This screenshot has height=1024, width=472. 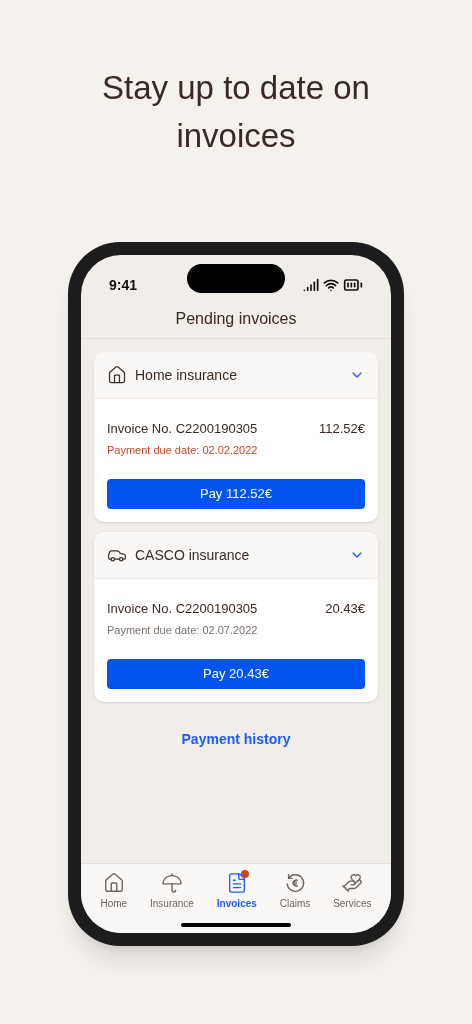 I want to click on policy-header: Home insurance, so click(x=236, y=375).